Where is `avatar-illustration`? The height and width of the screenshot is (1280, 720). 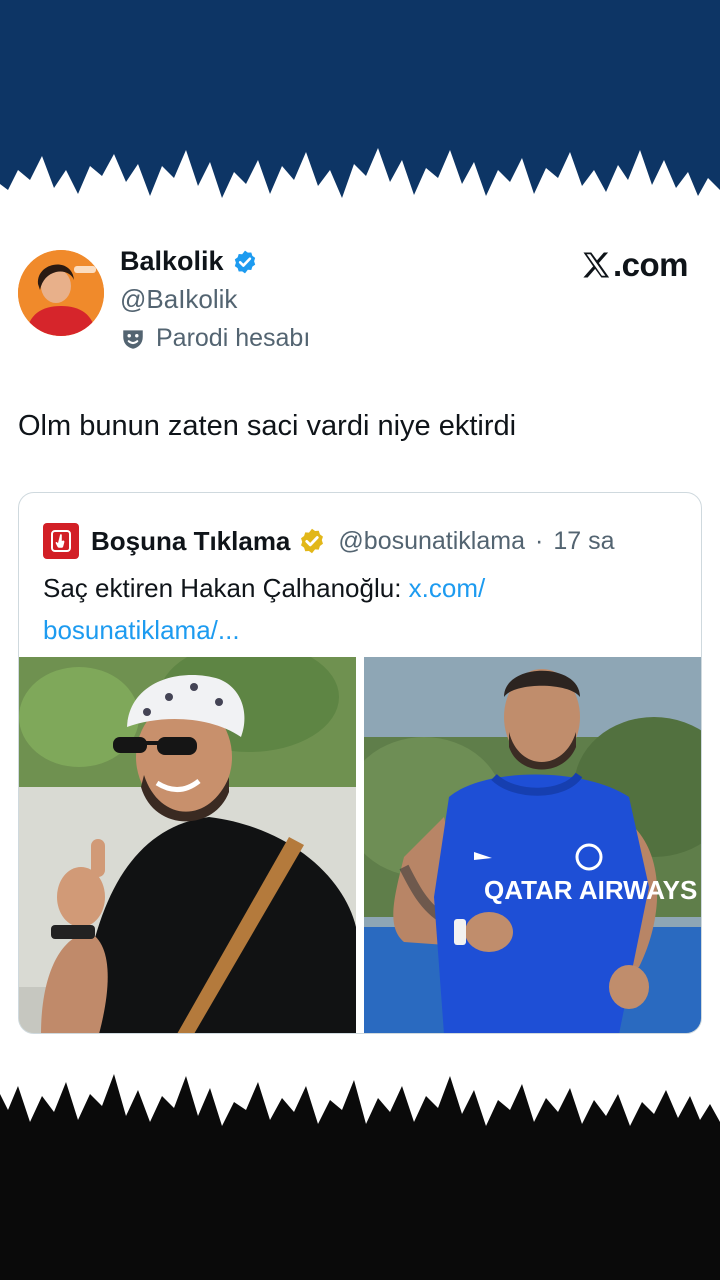
avatar-illustration is located at coordinates (61, 293).